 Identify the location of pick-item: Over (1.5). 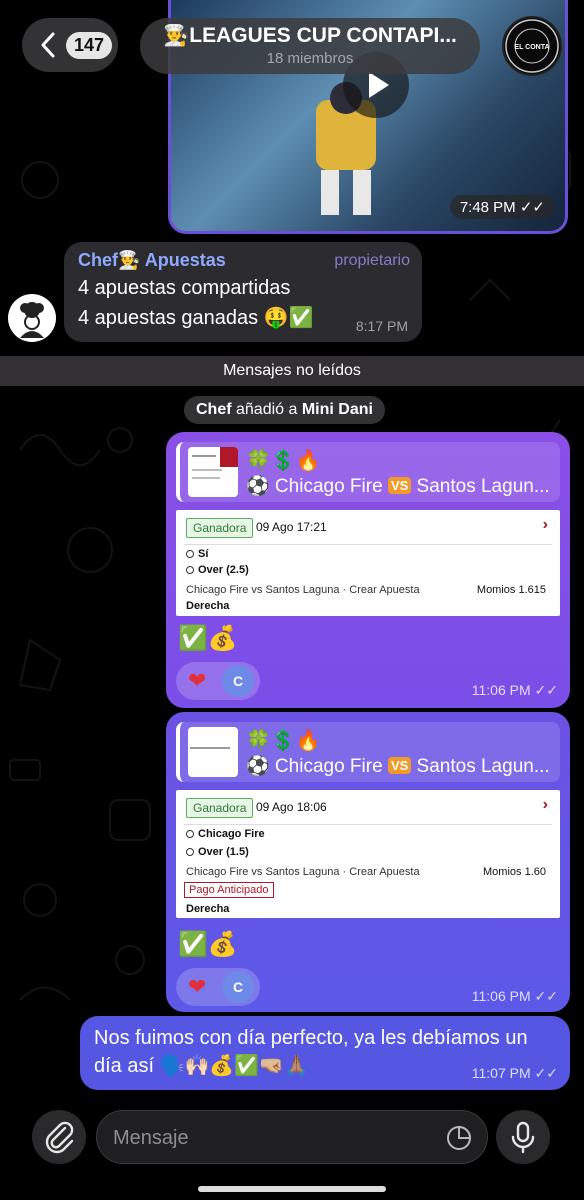
(217, 852).